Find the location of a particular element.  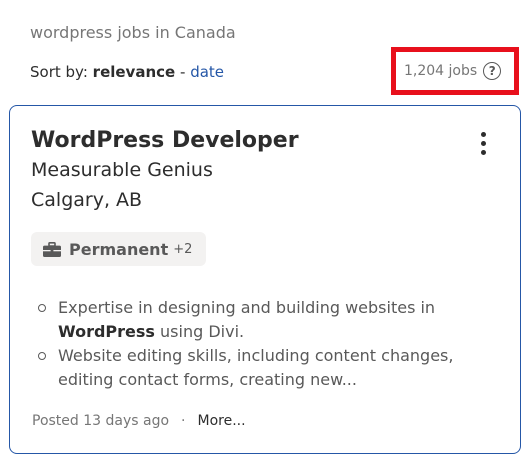

sort-option-date: date is located at coordinates (207, 72).